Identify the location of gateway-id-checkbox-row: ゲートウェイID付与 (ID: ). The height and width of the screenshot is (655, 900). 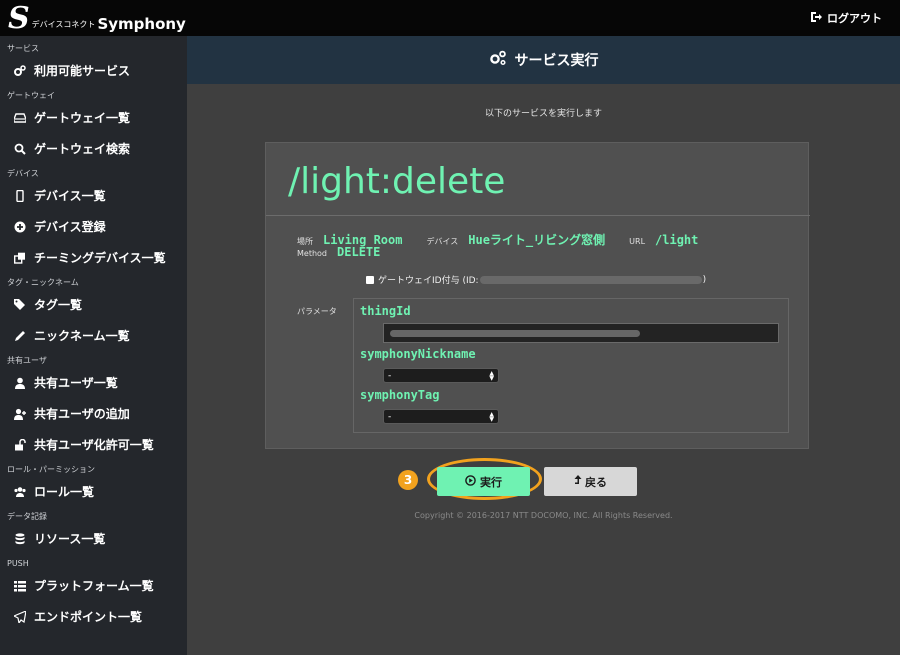
(536, 279).